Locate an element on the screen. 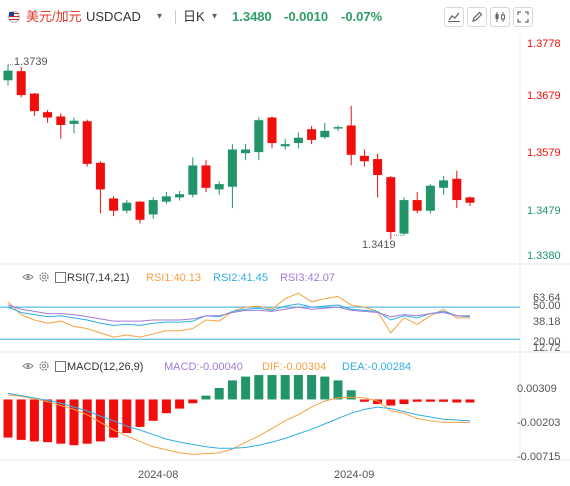 The width and height of the screenshot is (570, 486). rsi-axis-label: 50.00 is located at coordinates (547, 306).